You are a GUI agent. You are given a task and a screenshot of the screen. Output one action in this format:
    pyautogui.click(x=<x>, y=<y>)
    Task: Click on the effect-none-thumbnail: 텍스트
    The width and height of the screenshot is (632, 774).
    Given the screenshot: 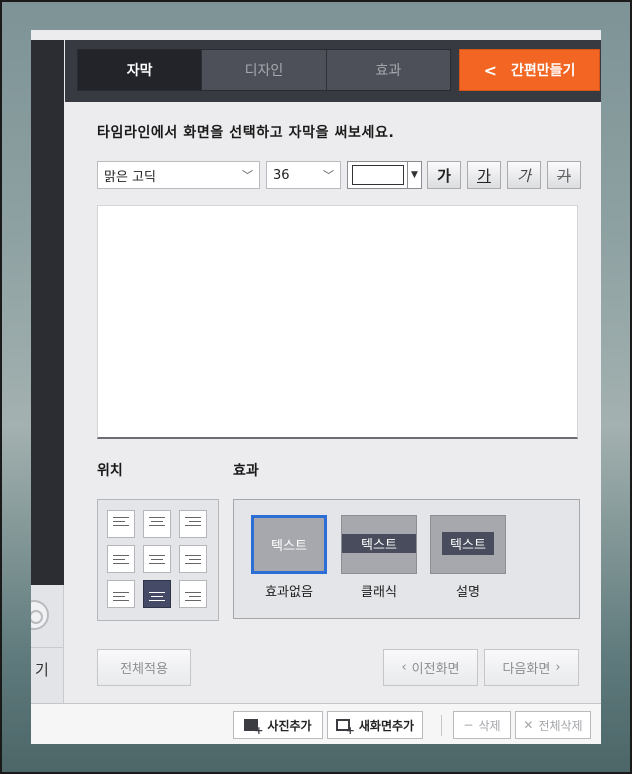 What is the action you would take?
    pyautogui.click(x=289, y=544)
    